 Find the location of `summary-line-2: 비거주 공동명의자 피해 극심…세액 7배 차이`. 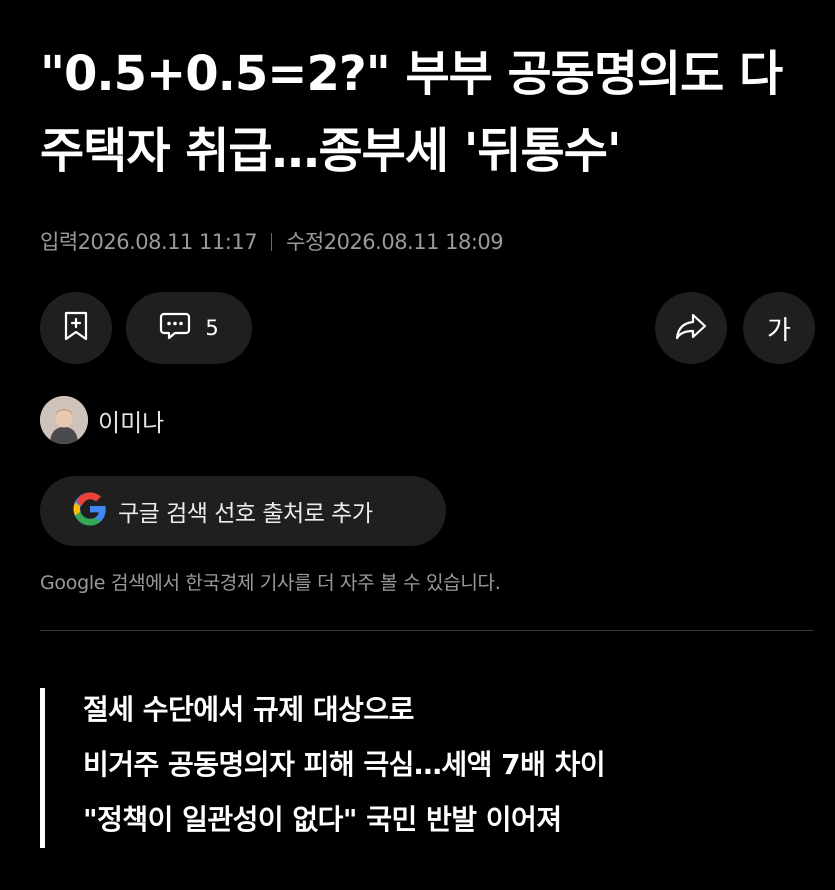

summary-line-2: 비거주 공동명의자 피해 극심…세액 7배 차이 is located at coordinates (344, 764).